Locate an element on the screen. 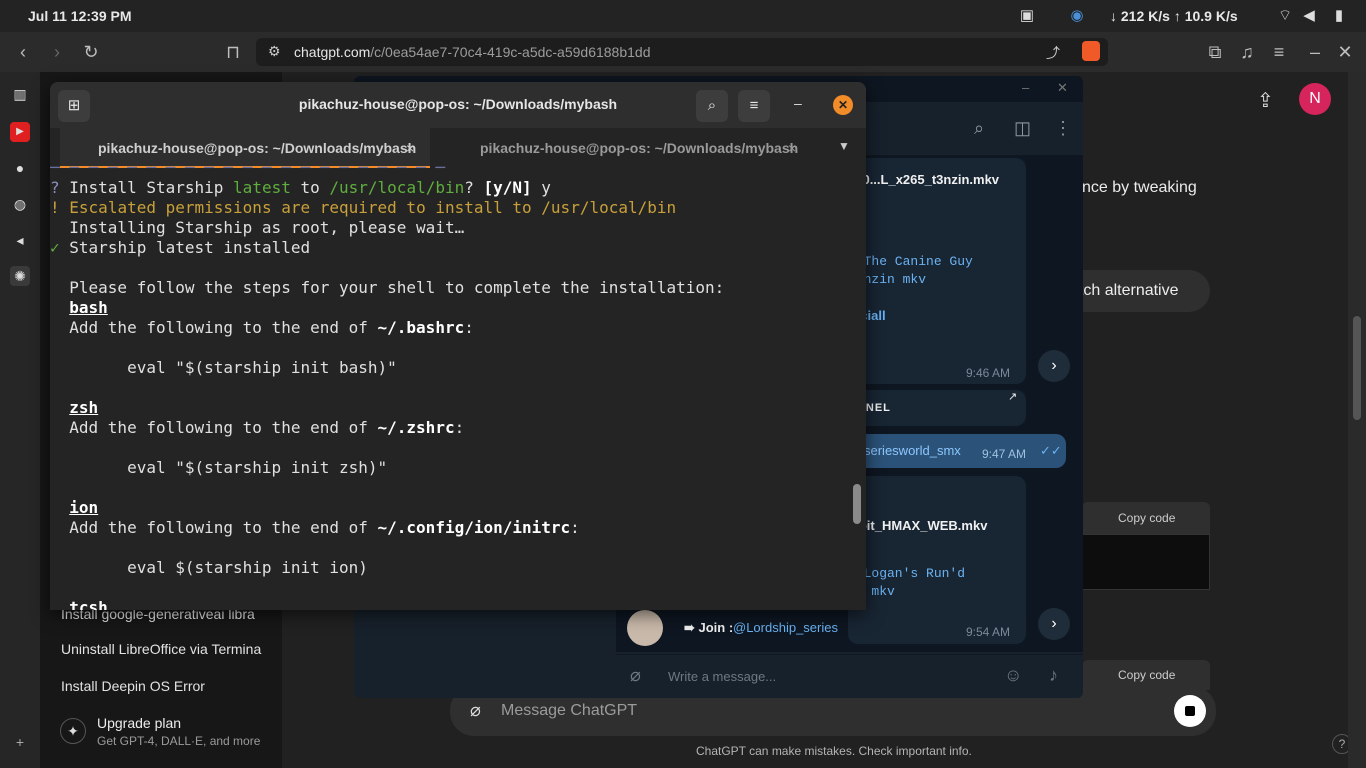  stop-button is located at coordinates (1190, 711).